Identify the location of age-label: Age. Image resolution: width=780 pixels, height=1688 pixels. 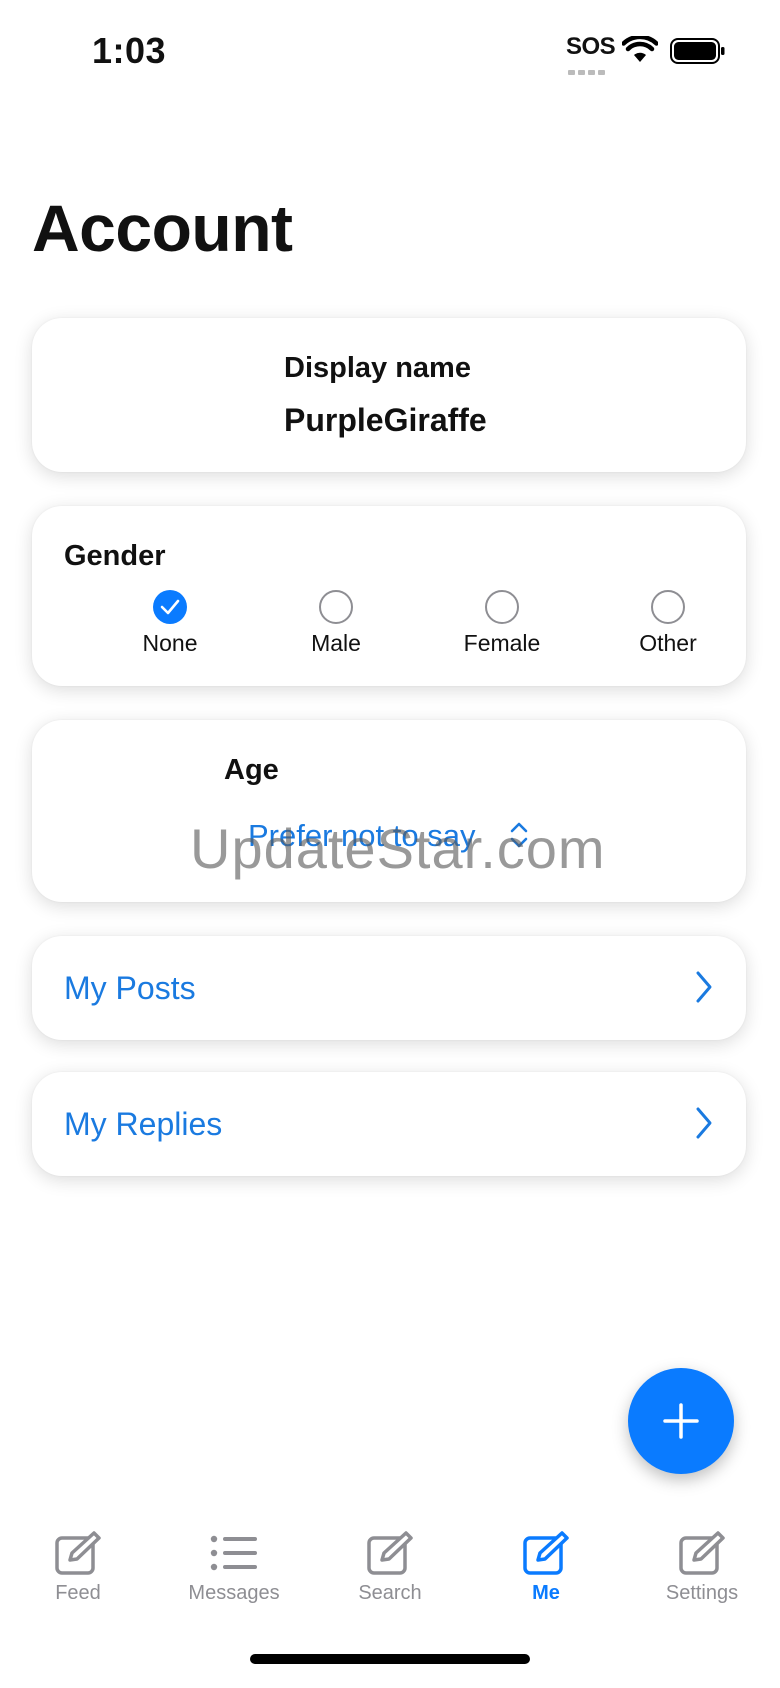
(251, 770).